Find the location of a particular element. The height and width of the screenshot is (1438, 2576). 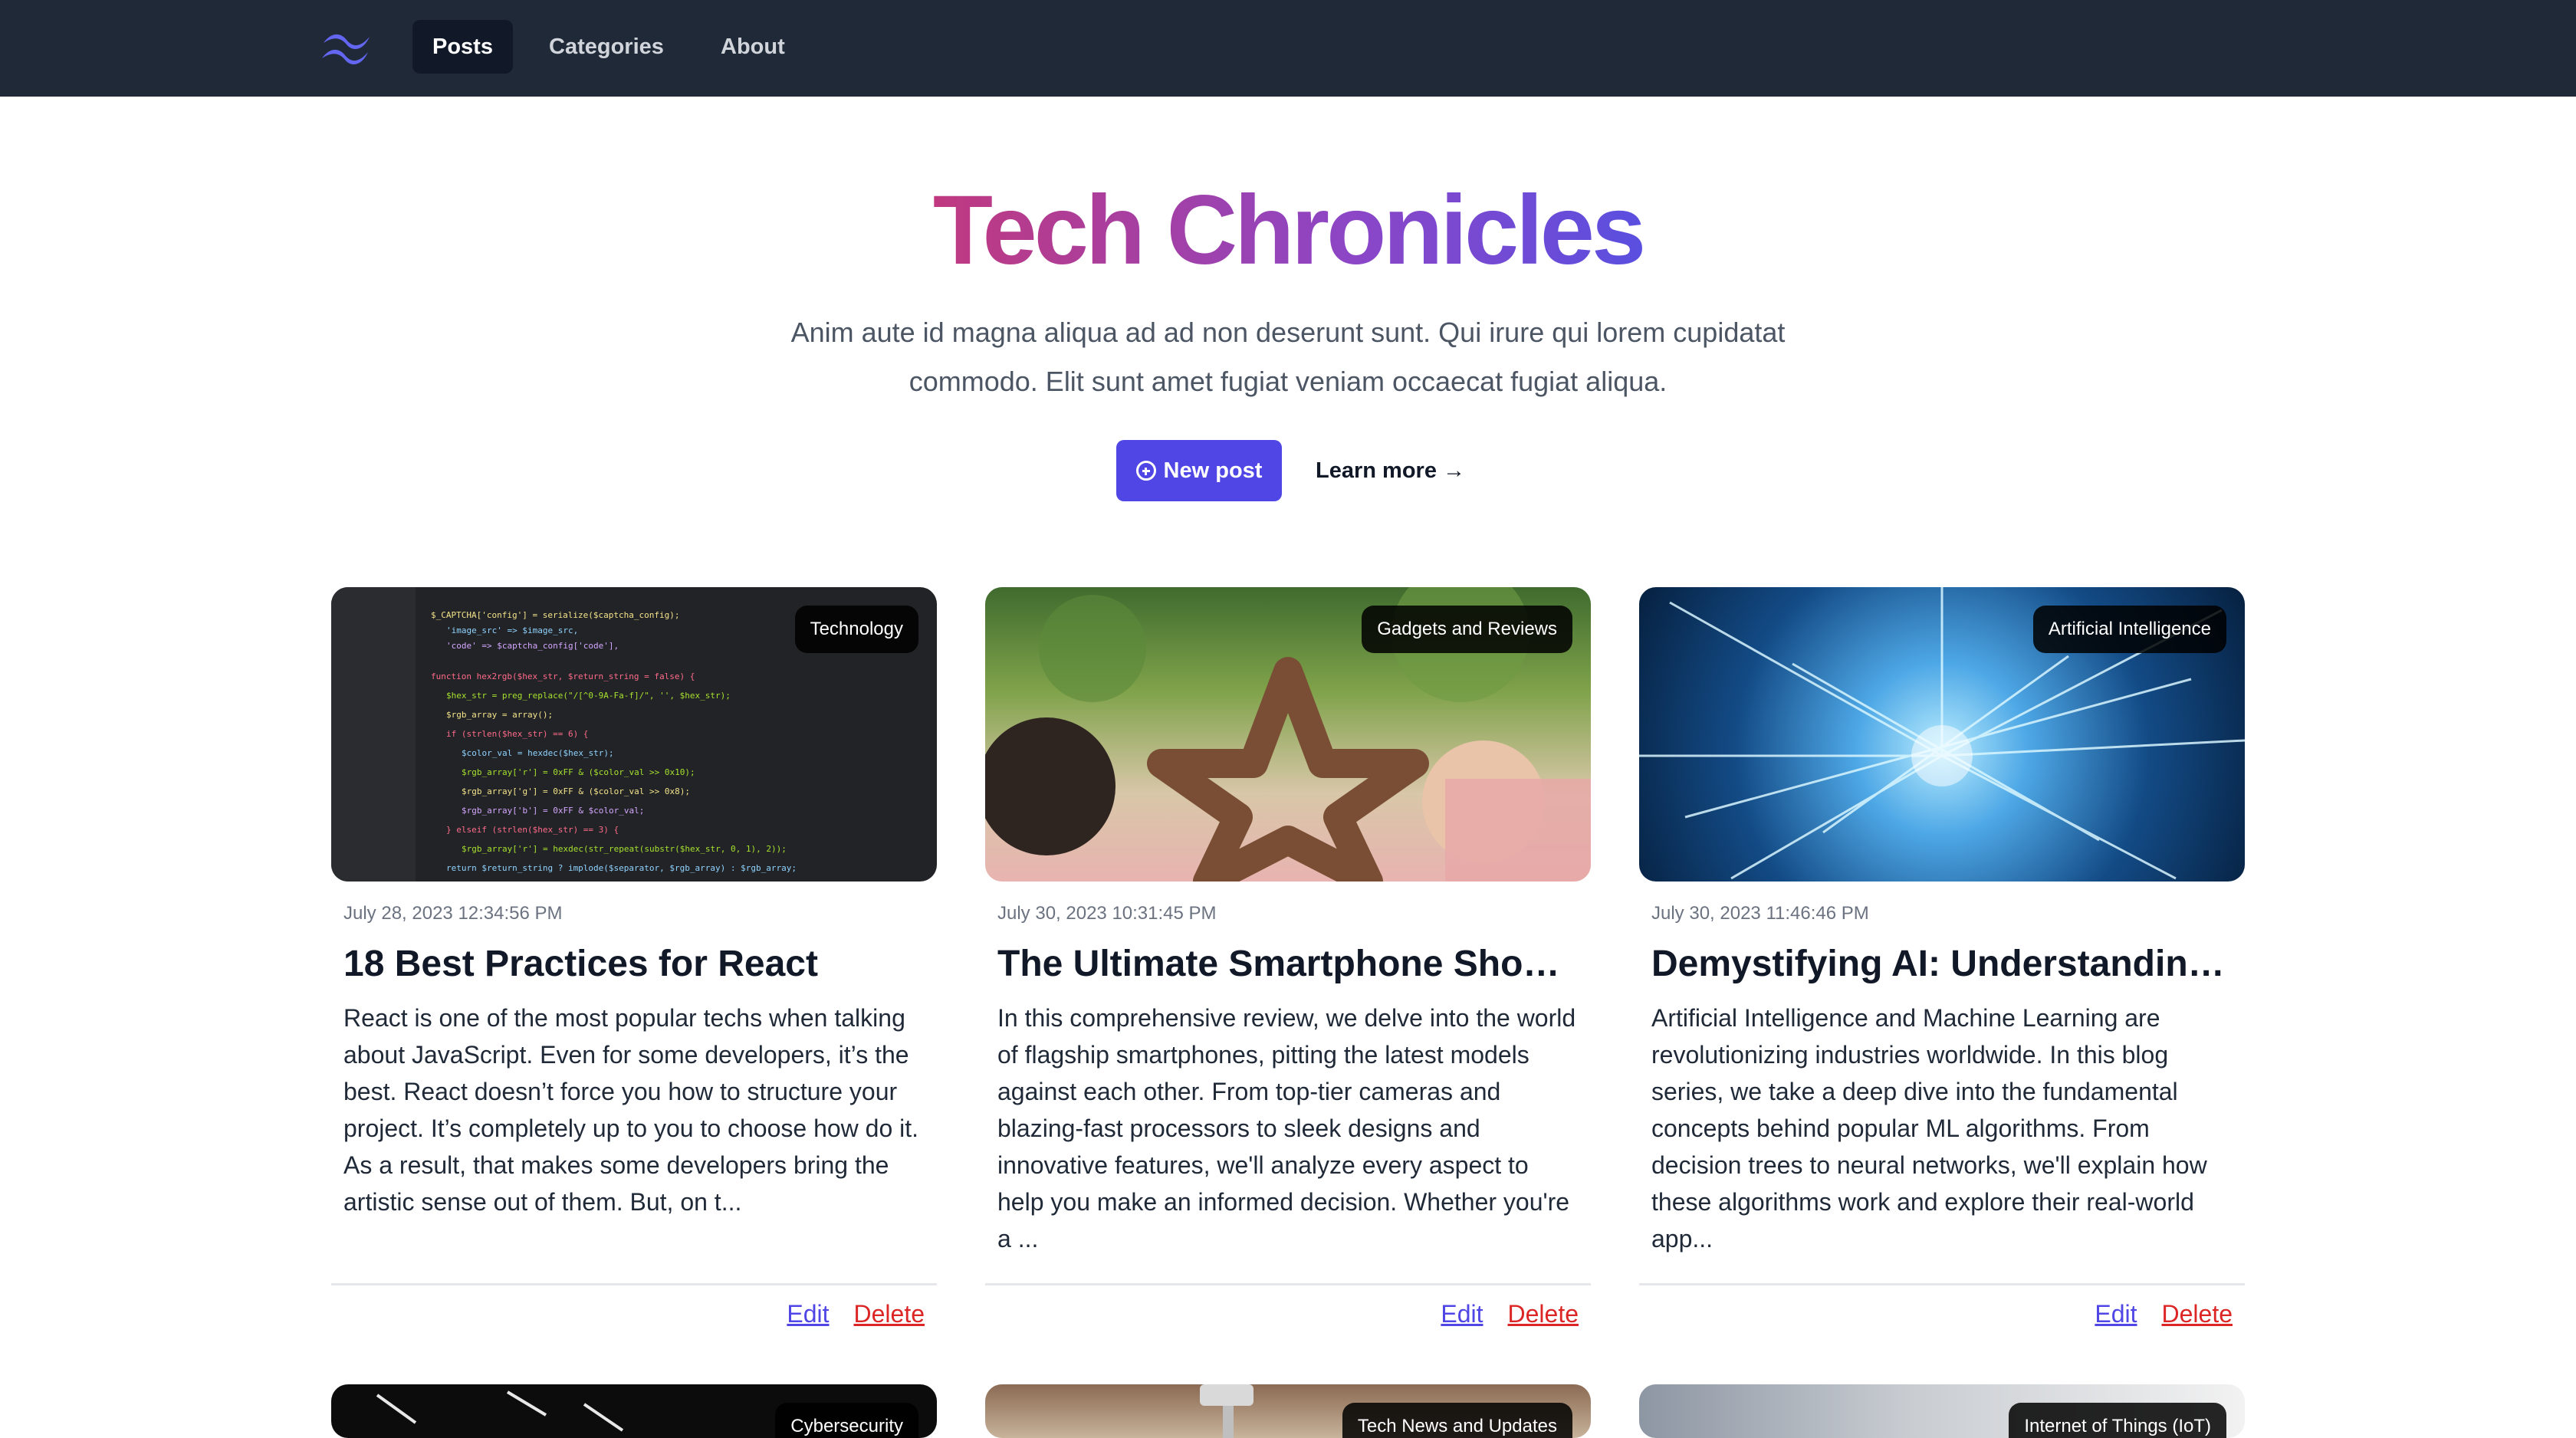

category-badge: Technology is located at coordinates (856, 629).